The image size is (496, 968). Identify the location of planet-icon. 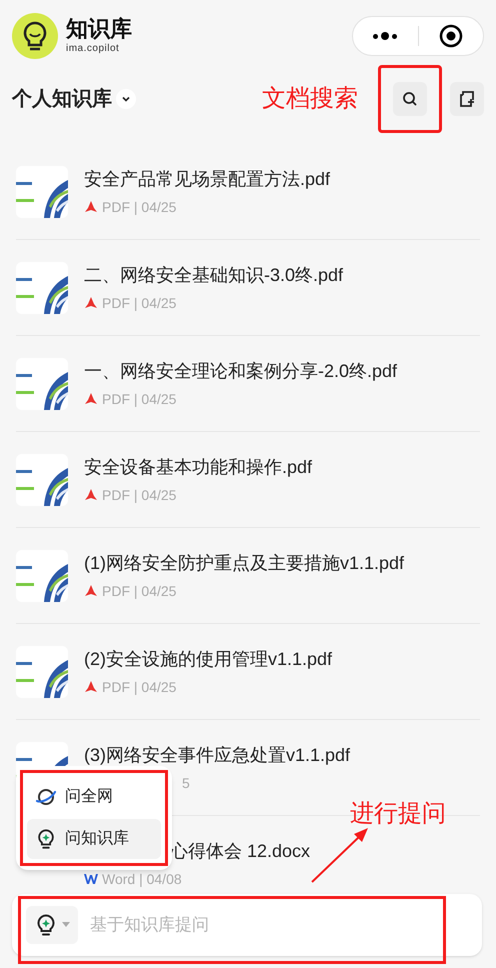
(46, 797).